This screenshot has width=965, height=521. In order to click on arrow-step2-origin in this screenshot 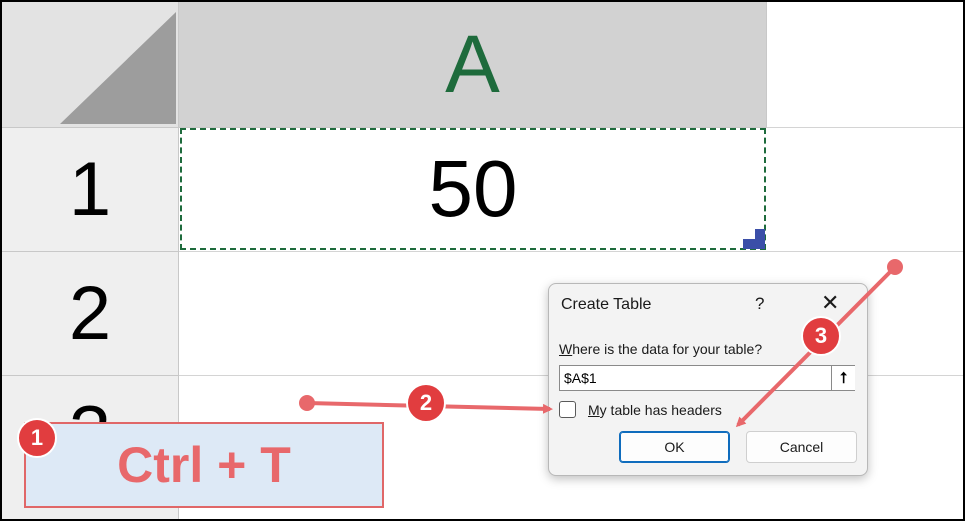, I will do `click(307, 403)`.